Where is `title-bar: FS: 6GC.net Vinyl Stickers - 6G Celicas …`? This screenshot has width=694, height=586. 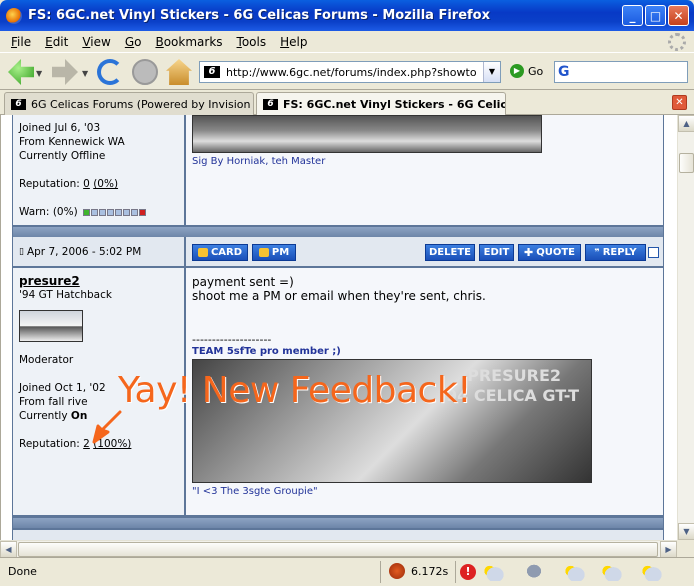
title-bar: FS: 6GC.net Vinyl Stickers - 6G Celicas … is located at coordinates (347, 15).